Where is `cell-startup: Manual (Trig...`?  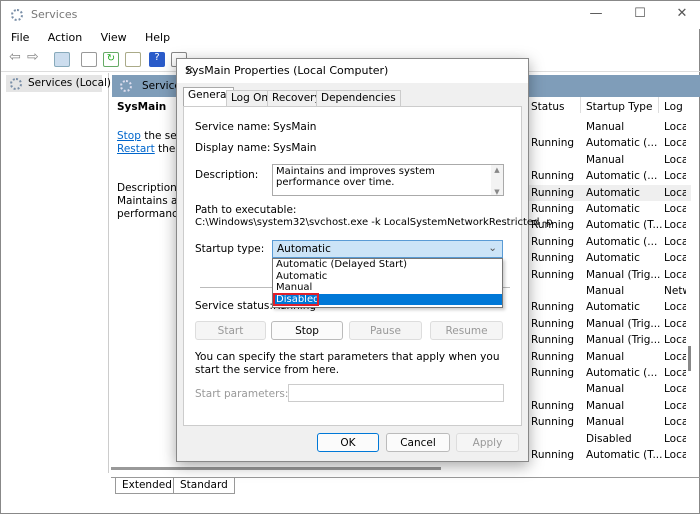
cell-startup: Manual (Trig... is located at coordinates (623, 274).